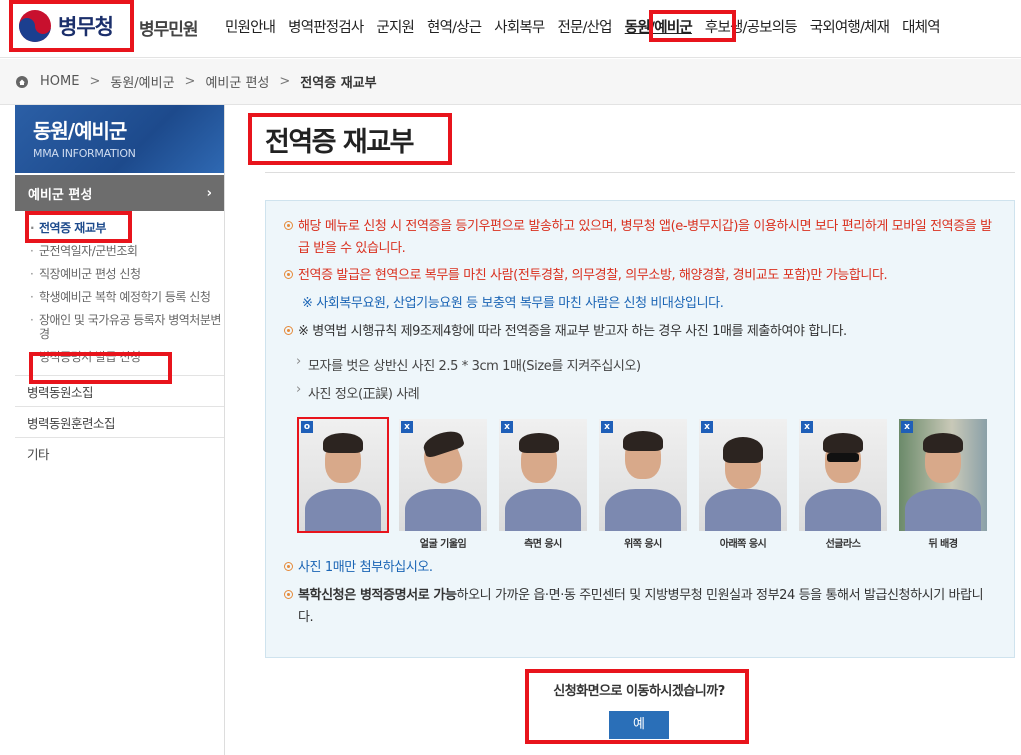  I want to click on photo-example-tilted: x 얼굴 기울임, so click(443, 484).